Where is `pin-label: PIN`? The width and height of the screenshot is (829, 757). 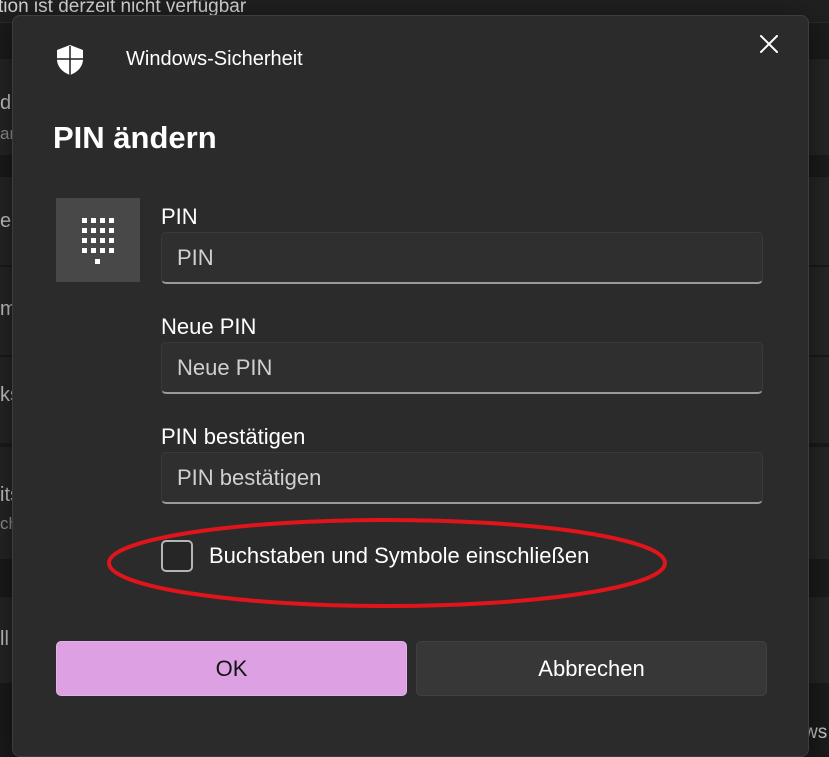
pin-label: PIN is located at coordinates (179, 216).